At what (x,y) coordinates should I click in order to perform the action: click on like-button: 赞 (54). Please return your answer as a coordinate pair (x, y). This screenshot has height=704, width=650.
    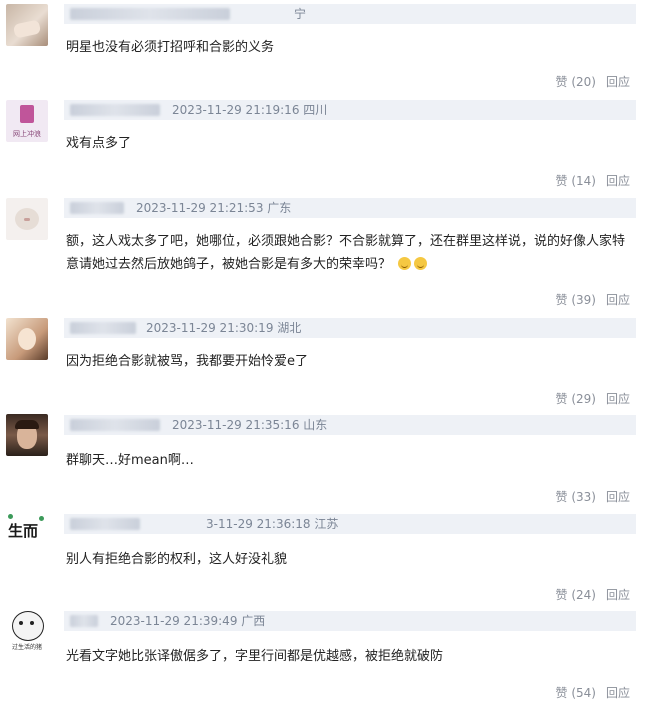
    Looking at the image, I should click on (576, 692).